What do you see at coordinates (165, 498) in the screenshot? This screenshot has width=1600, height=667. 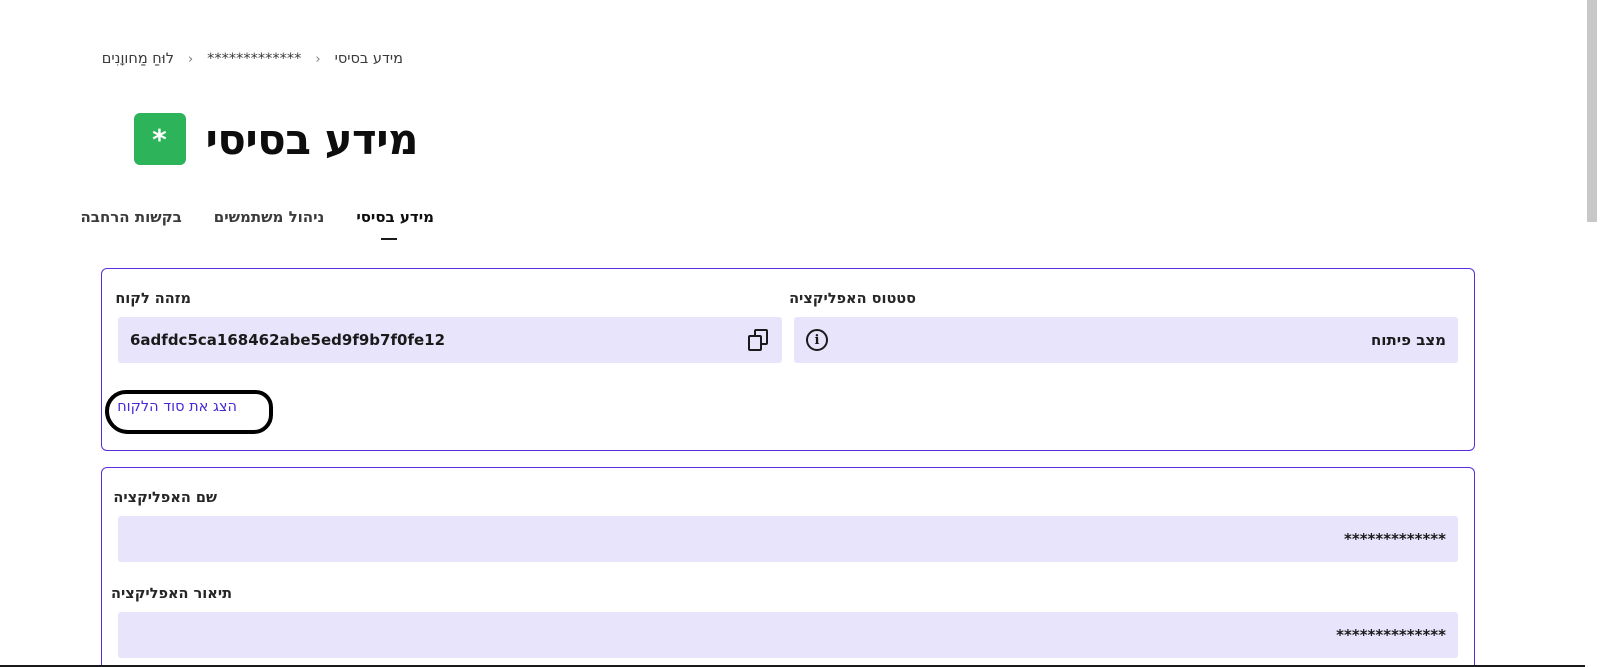 I see `app-name-label: שם האפליקציה` at bounding box center [165, 498].